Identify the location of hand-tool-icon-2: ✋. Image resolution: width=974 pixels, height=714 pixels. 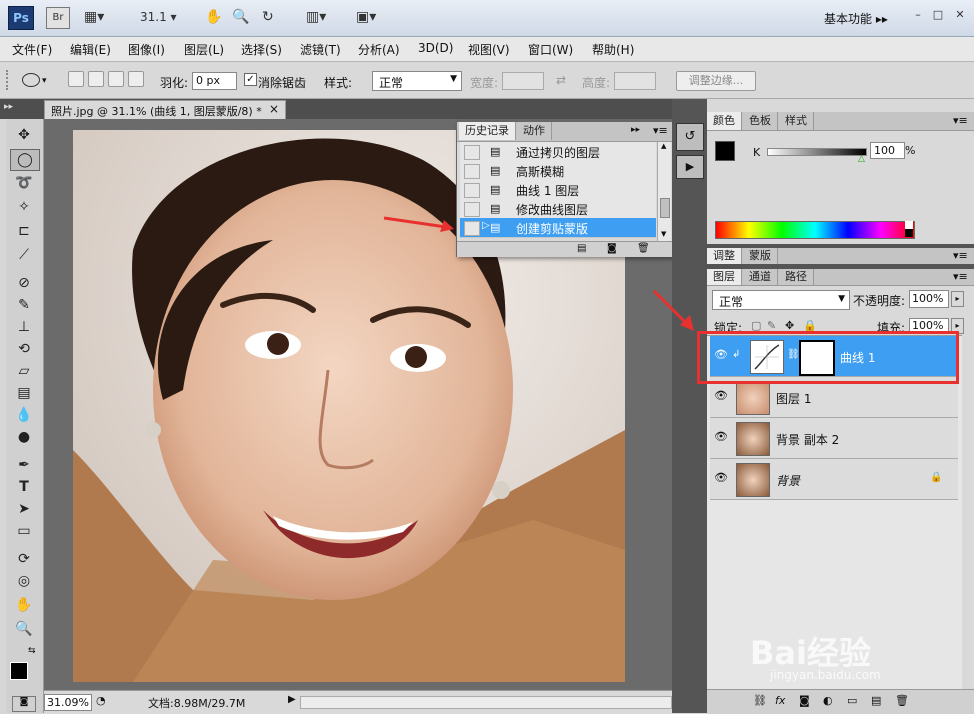
(24, 605).